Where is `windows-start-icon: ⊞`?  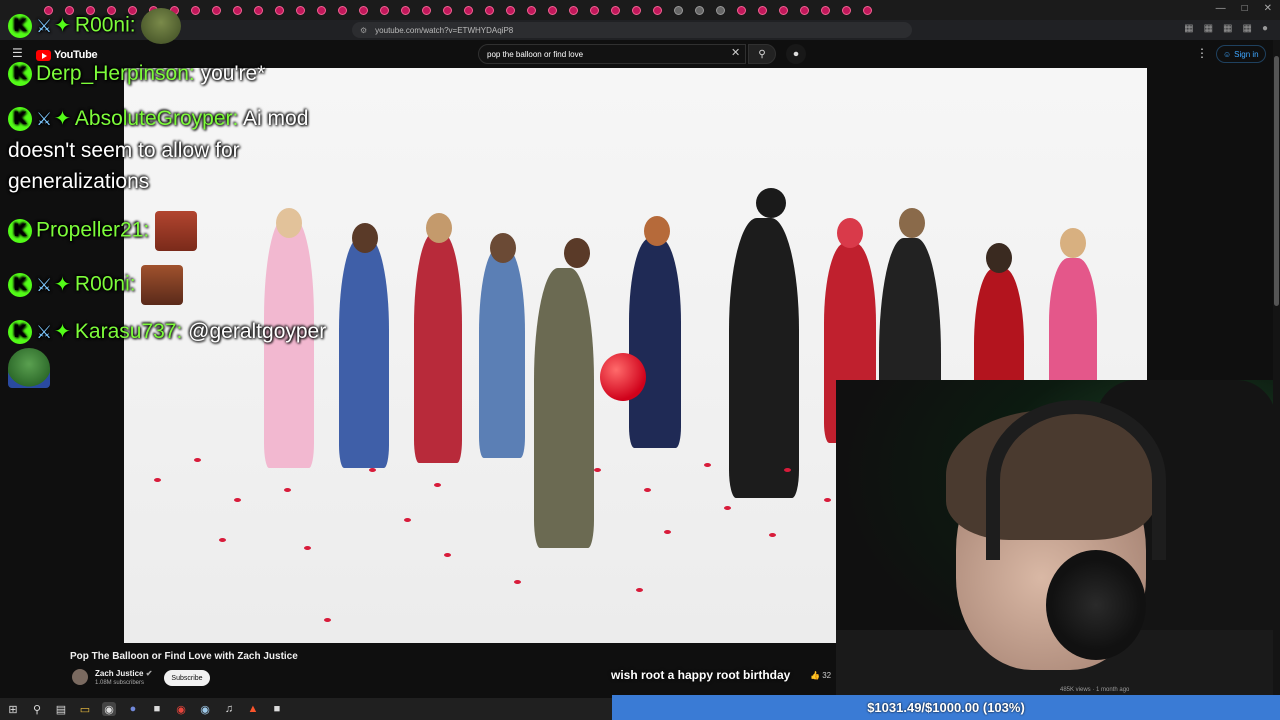 windows-start-icon: ⊞ is located at coordinates (13, 709).